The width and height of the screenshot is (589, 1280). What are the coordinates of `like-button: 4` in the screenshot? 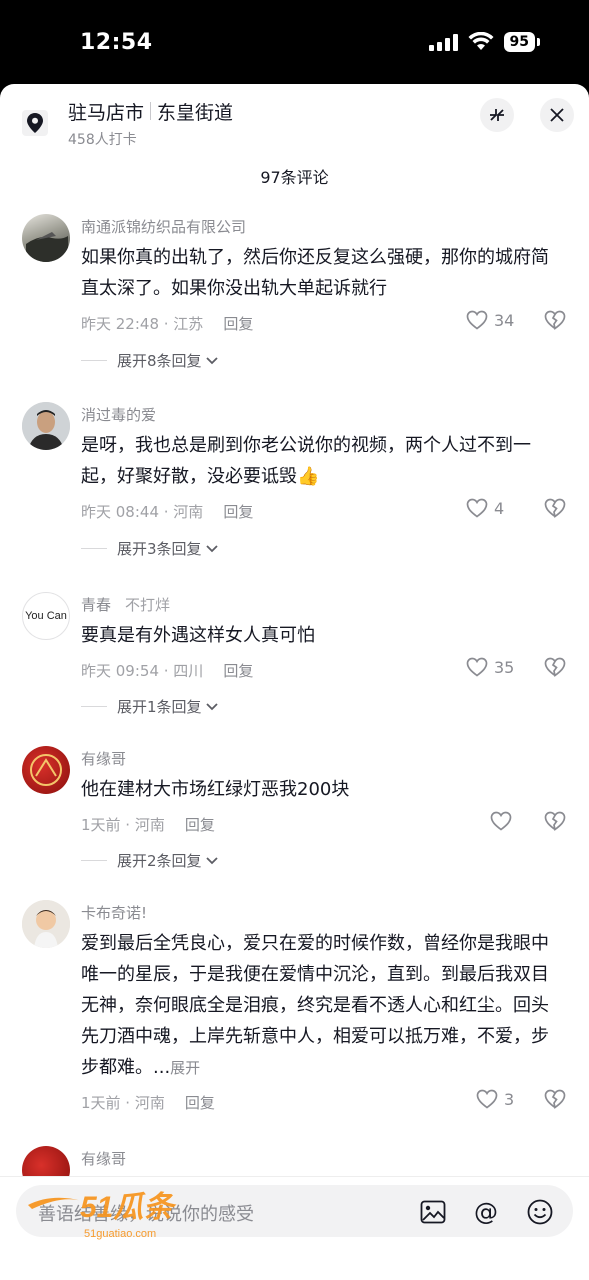 It's located at (485, 508).